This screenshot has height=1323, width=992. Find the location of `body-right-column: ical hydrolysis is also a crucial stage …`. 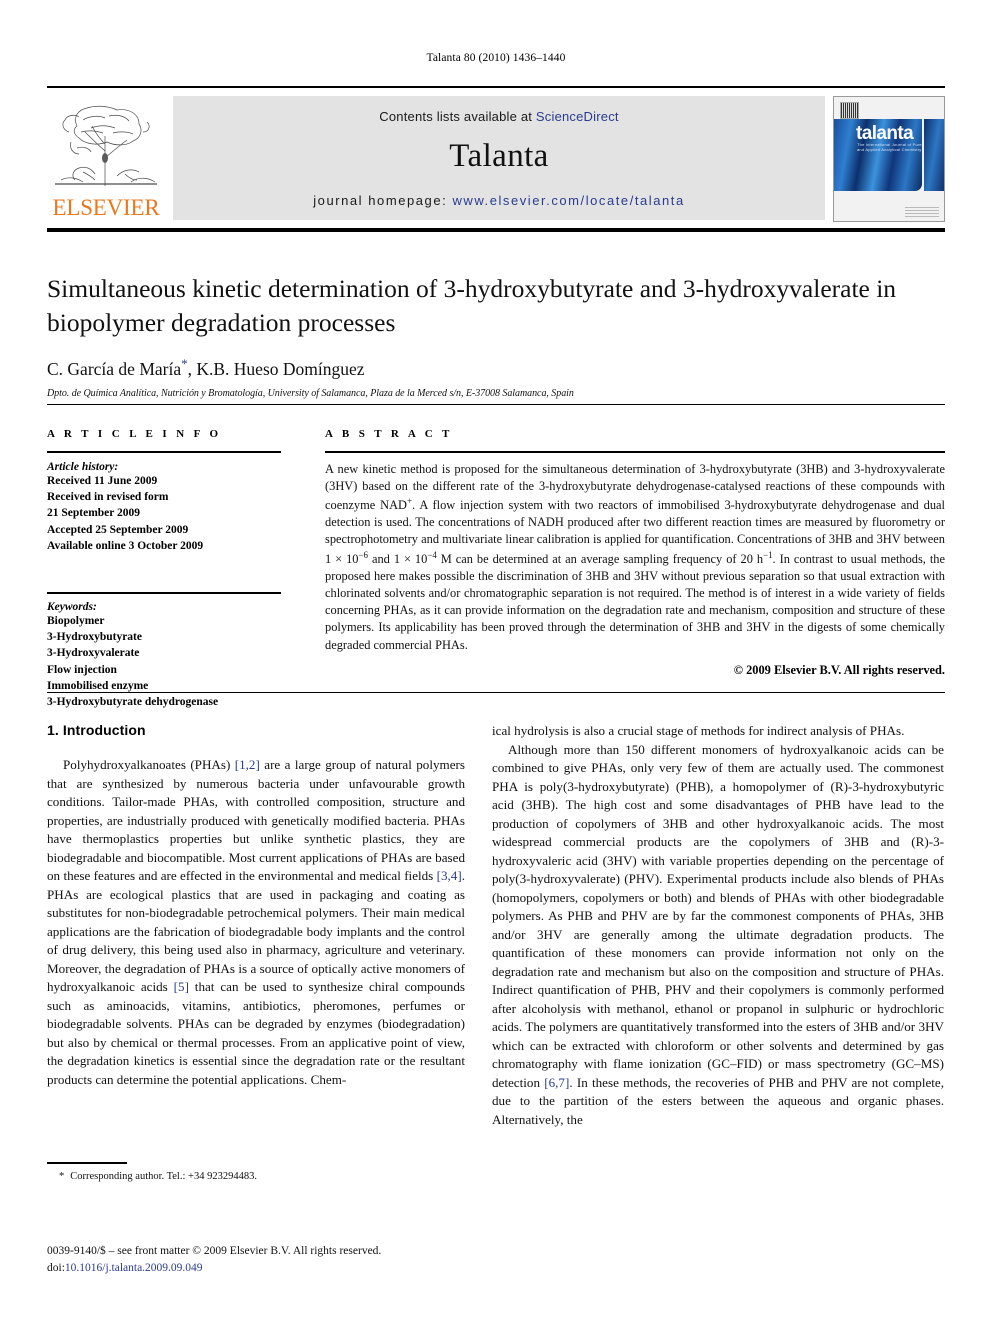

body-right-column: ical hydrolysis is also a crucial stage … is located at coordinates (718, 925).